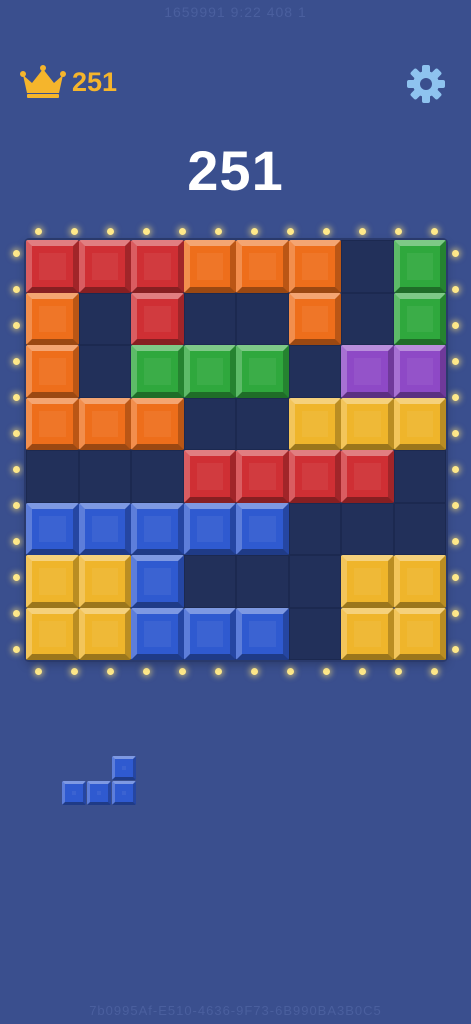 Image resolution: width=471 pixels, height=1024 pixels. I want to click on gear-icon, so click(426, 84).